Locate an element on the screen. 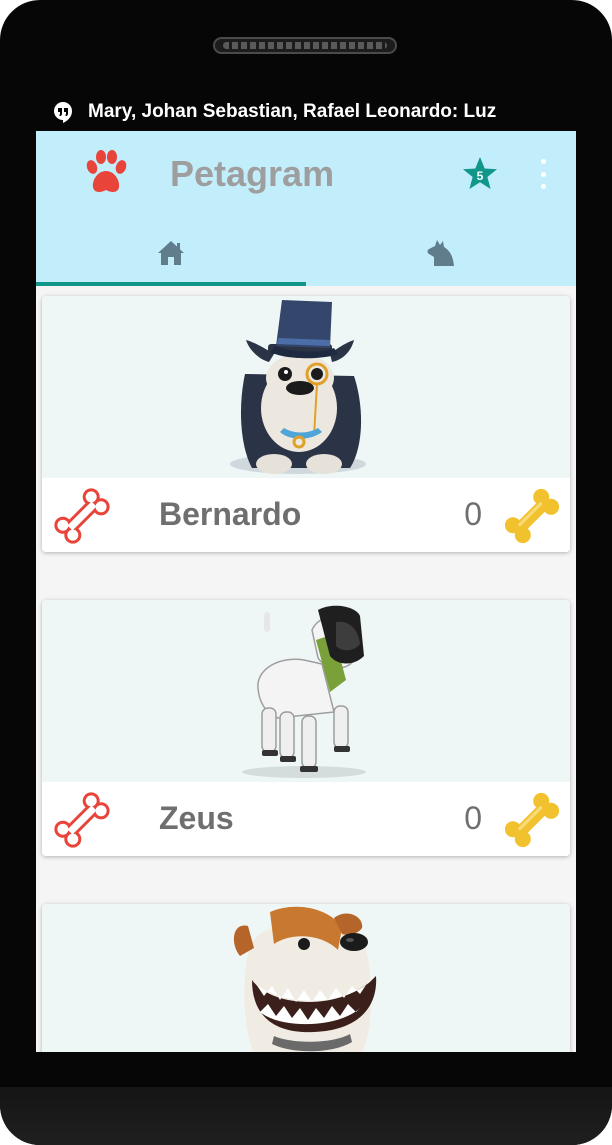  earpiece-speaker is located at coordinates (305, 45).